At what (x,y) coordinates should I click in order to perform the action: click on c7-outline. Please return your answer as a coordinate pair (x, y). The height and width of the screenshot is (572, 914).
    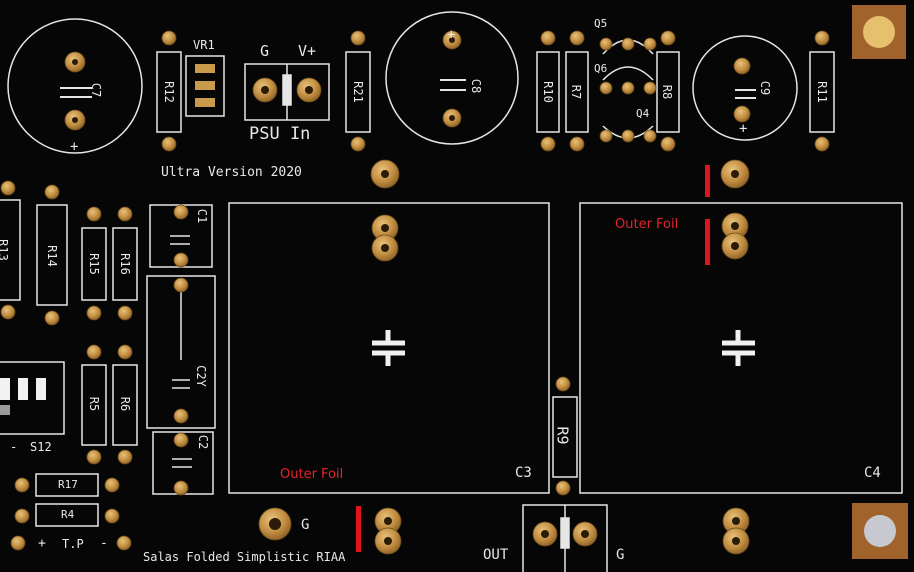
    Looking at the image, I should click on (75, 86).